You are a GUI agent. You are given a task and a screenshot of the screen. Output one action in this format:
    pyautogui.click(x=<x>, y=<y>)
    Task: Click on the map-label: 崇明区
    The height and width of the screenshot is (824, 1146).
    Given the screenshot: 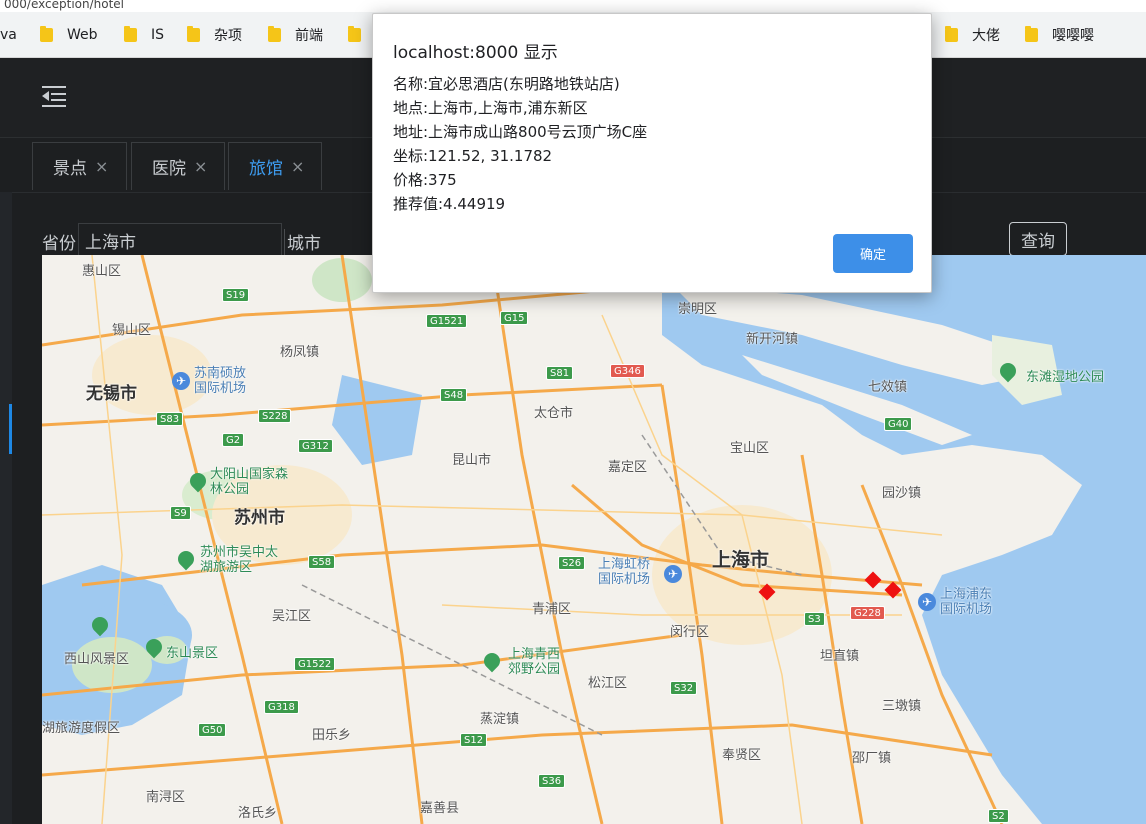 What is the action you would take?
    pyautogui.click(x=698, y=309)
    